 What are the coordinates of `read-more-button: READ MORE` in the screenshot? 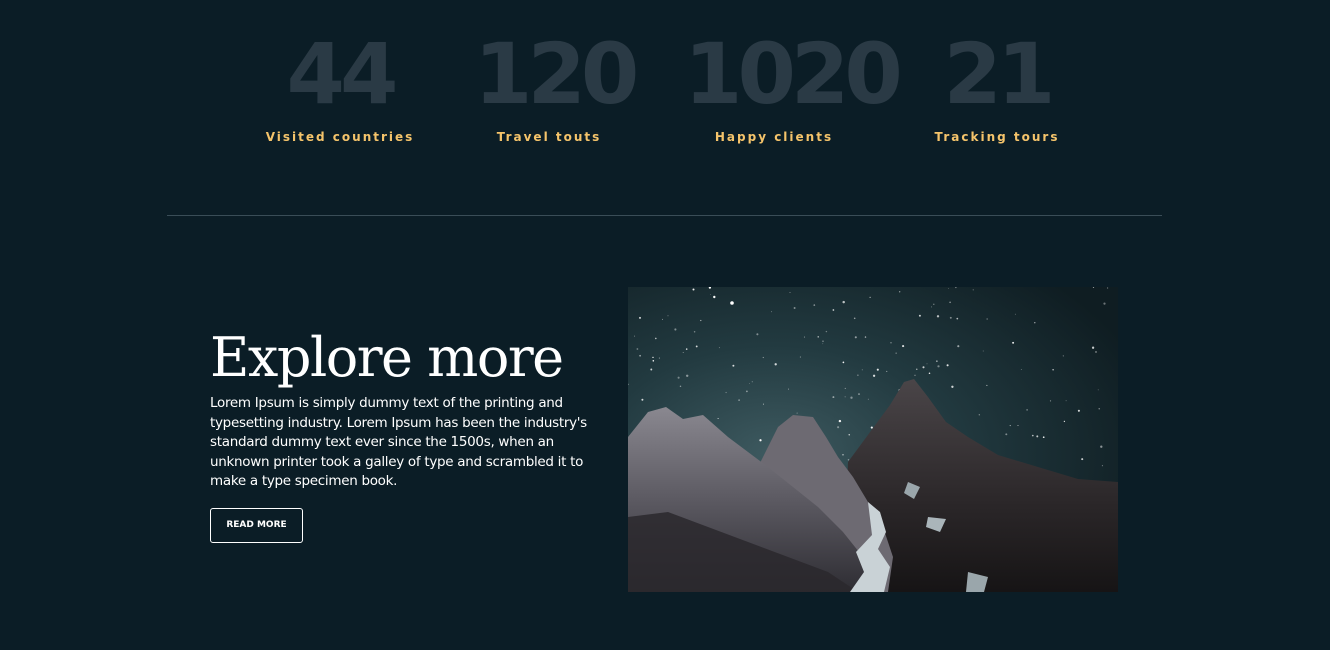 It's located at (256, 525).